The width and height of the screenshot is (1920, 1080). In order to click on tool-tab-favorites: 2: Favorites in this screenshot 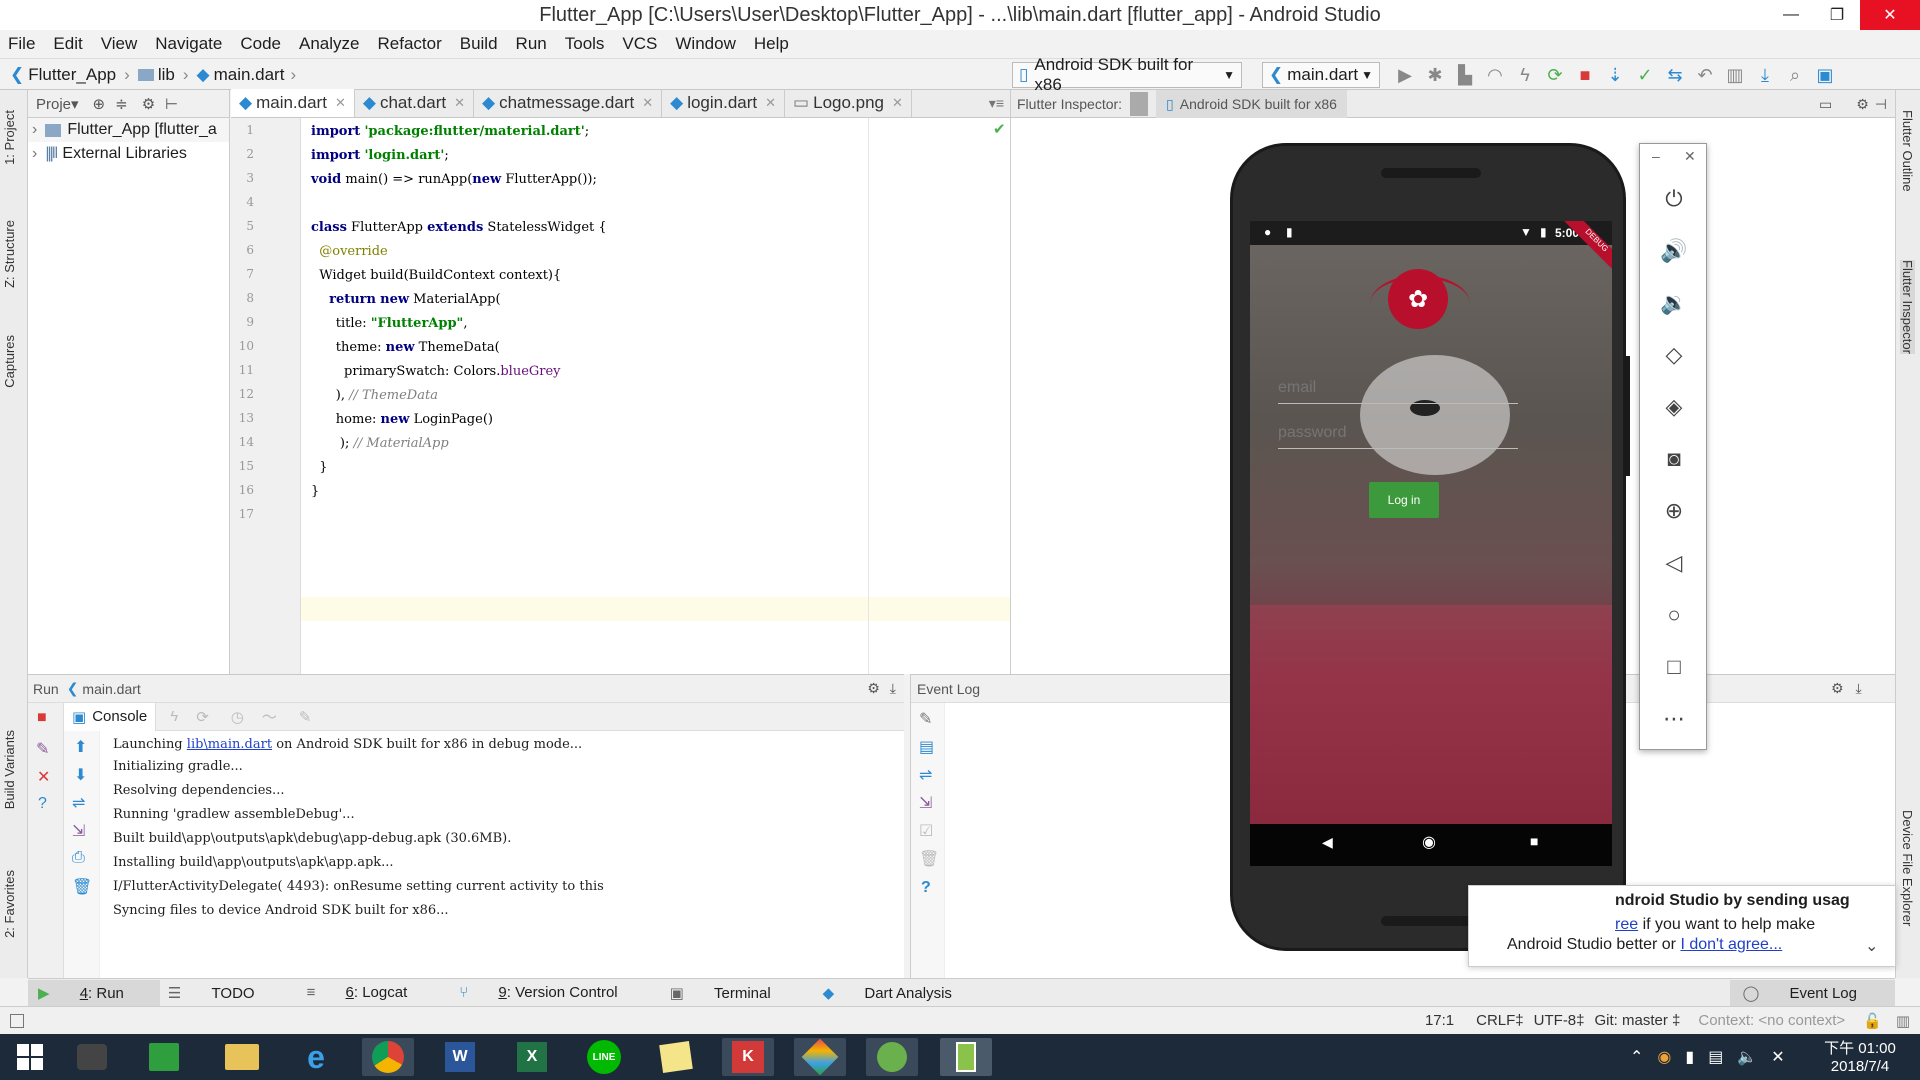, I will do `click(9, 904)`.